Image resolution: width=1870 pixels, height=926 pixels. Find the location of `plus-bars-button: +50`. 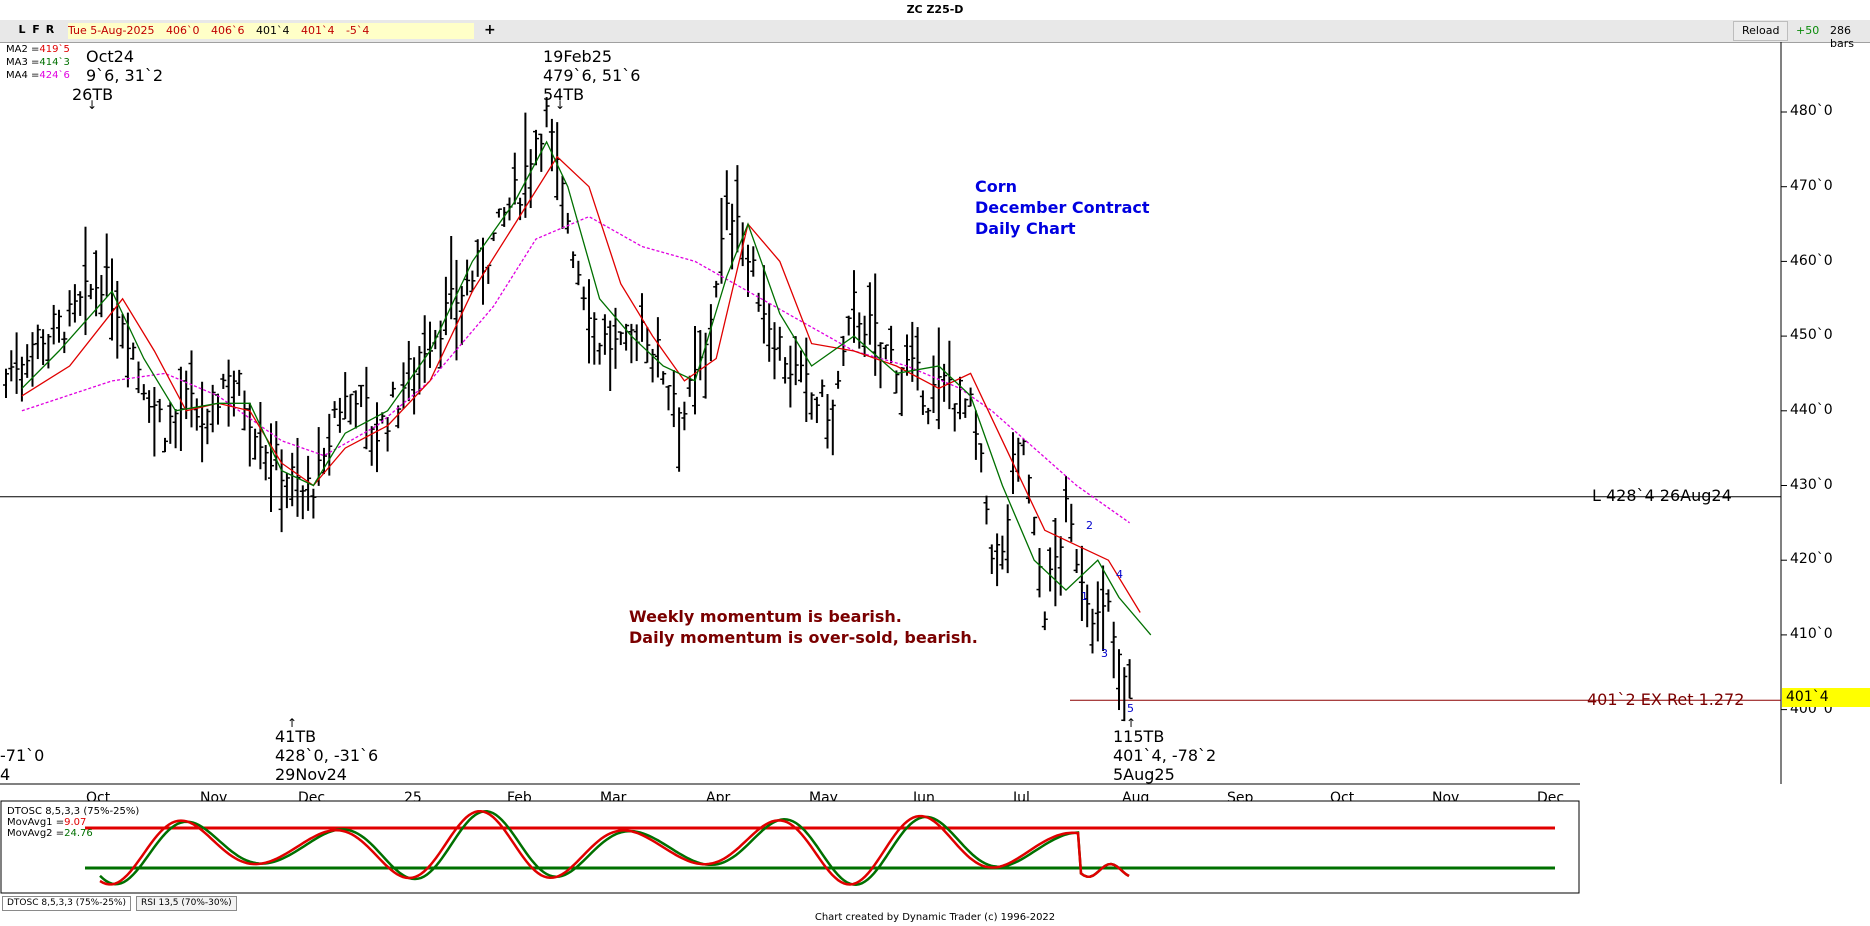

plus-bars-button: +50 is located at coordinates (1807, 30).